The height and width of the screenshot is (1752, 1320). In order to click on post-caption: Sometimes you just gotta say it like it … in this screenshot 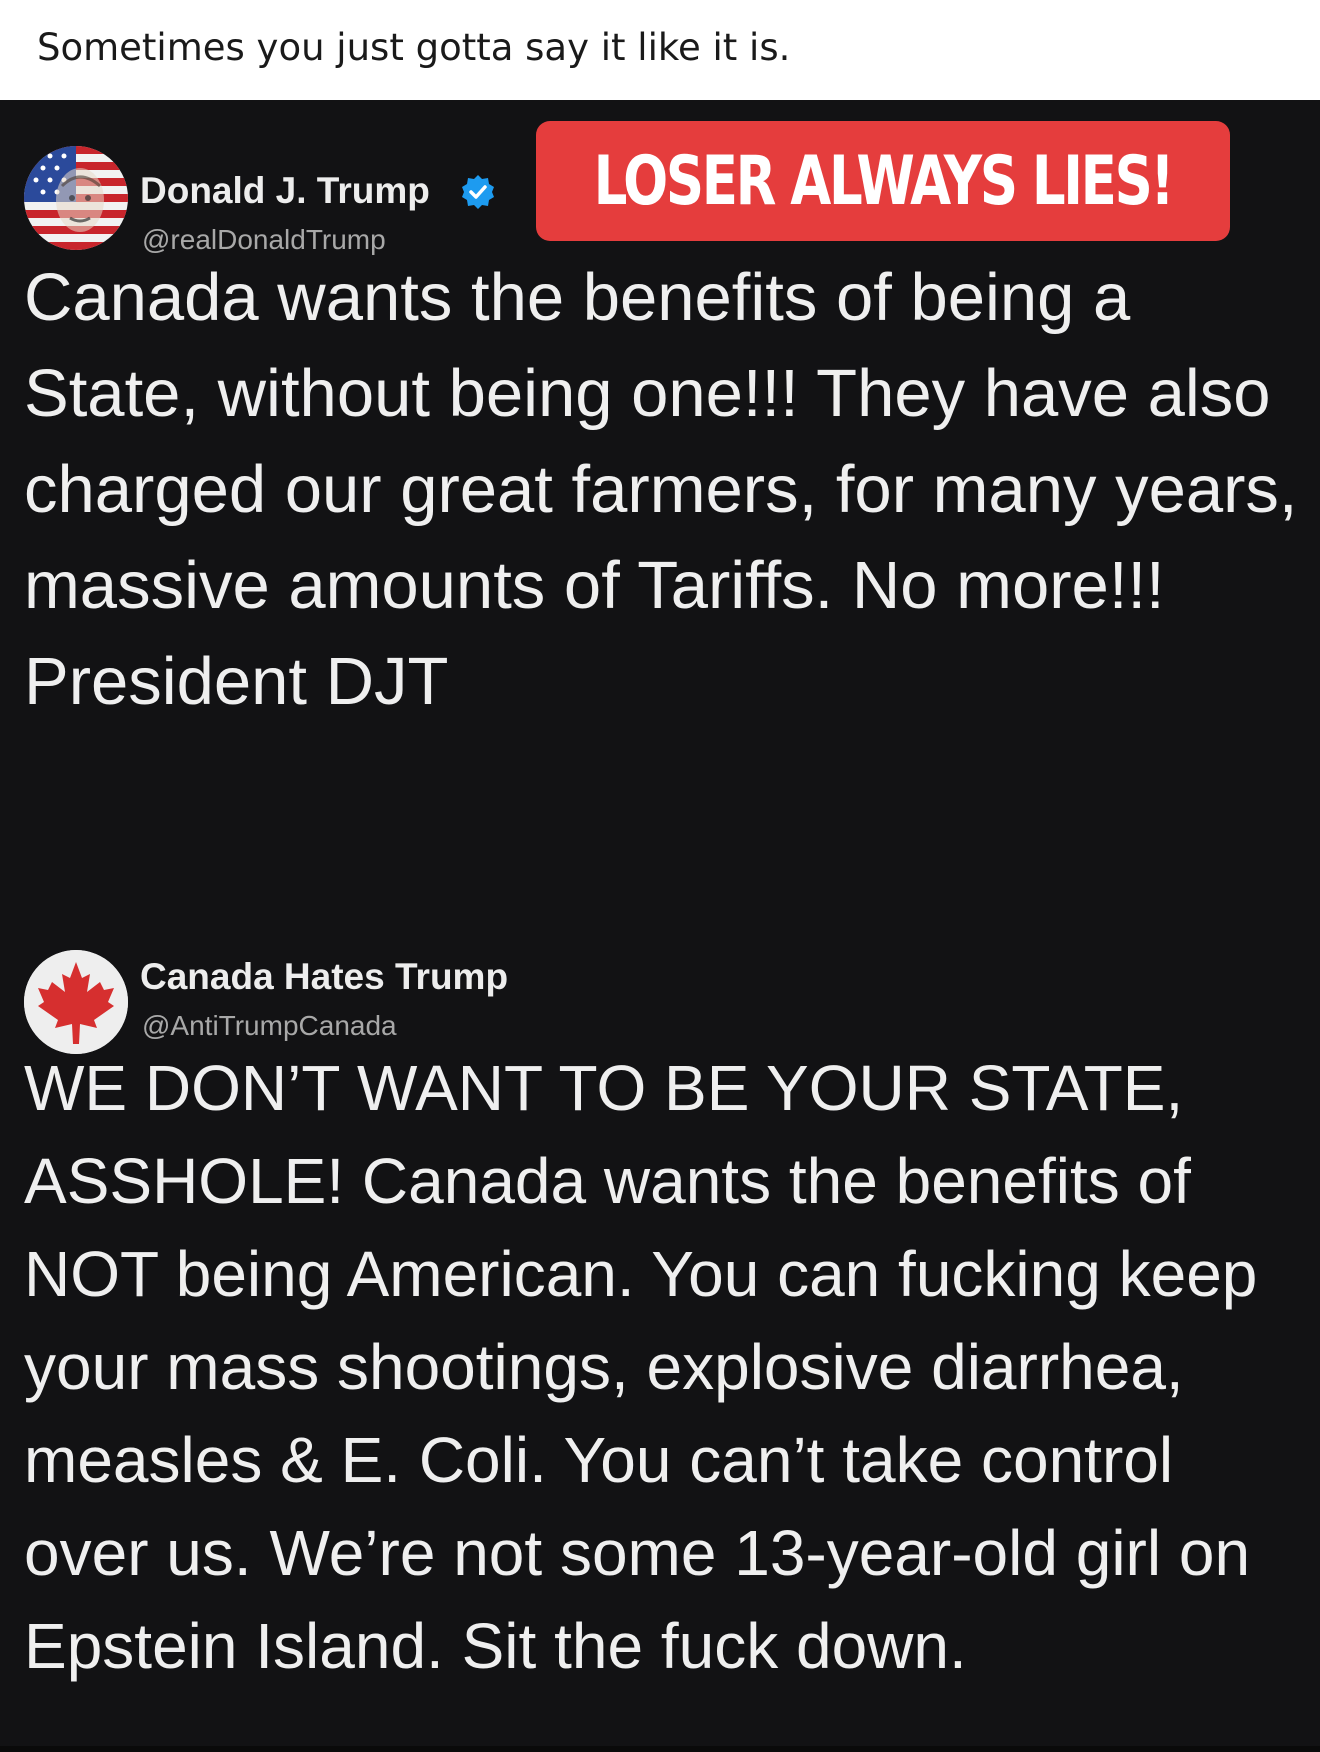, I will do `click(414, 47)`.